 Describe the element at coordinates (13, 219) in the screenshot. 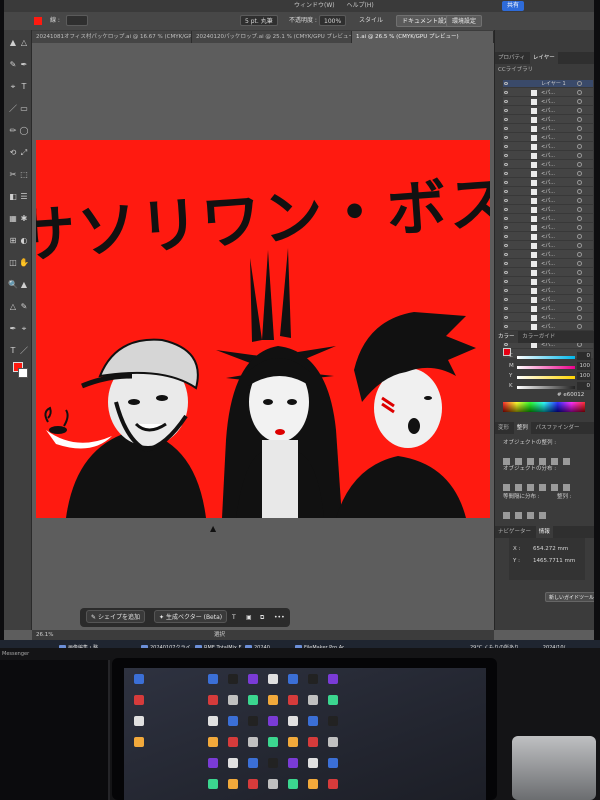

I see `tool-icon: ▦` at that location.